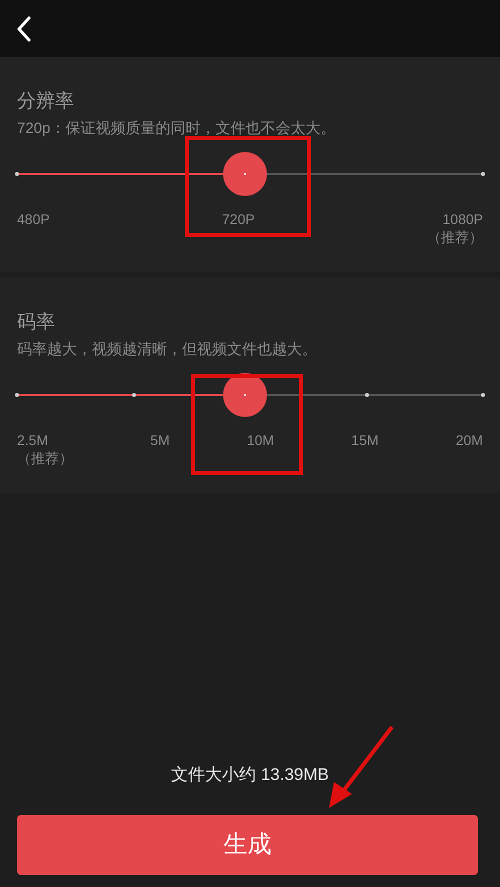 The image size is (500, 887). I want to click on section-description: 码率越大，视频越清晰，但视频文件也越大。, so click(167, 350).